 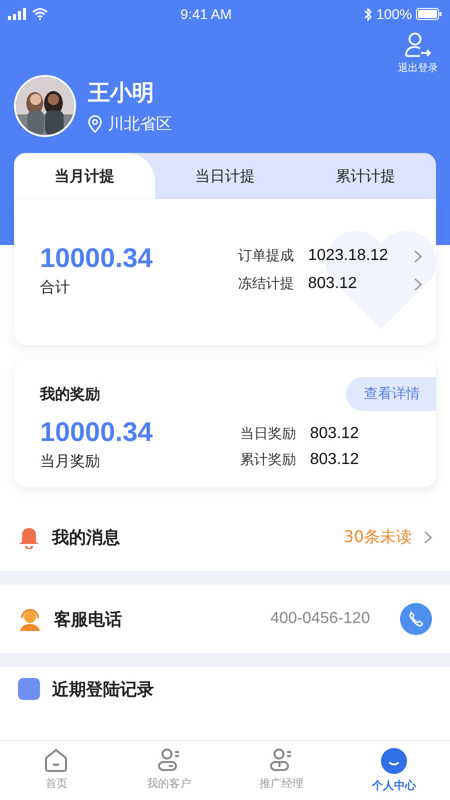 I want to click on tab: 当日计提, so click(x=225, y=176).